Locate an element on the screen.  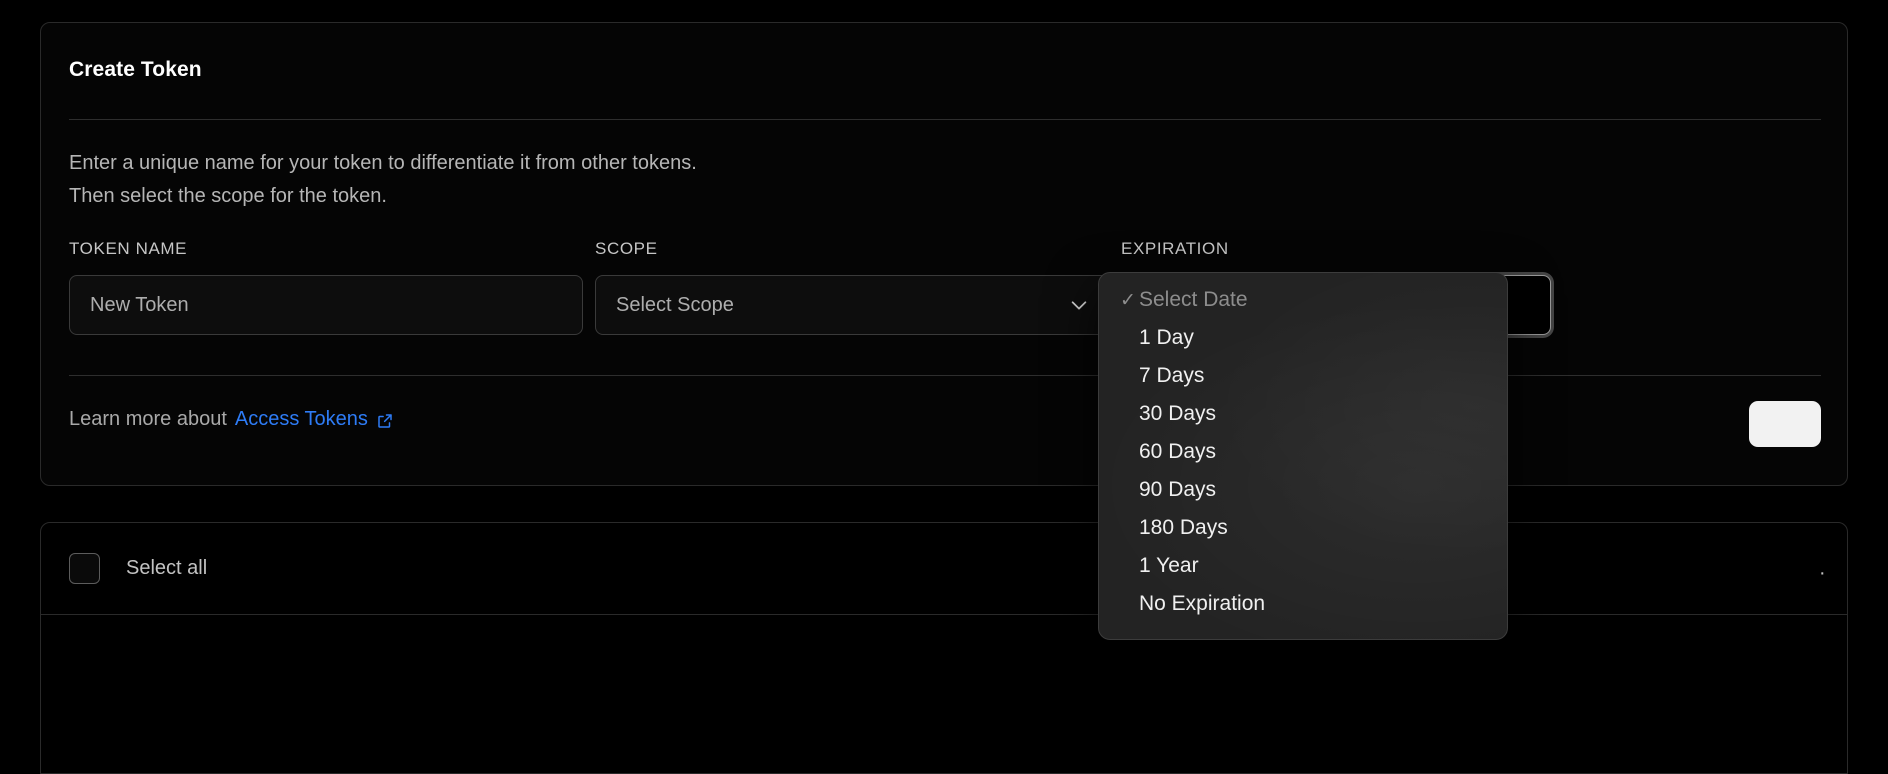
token-fields: TOKEN NAME New Token SCOPE Select Scope is located at coordinates (945, 294).